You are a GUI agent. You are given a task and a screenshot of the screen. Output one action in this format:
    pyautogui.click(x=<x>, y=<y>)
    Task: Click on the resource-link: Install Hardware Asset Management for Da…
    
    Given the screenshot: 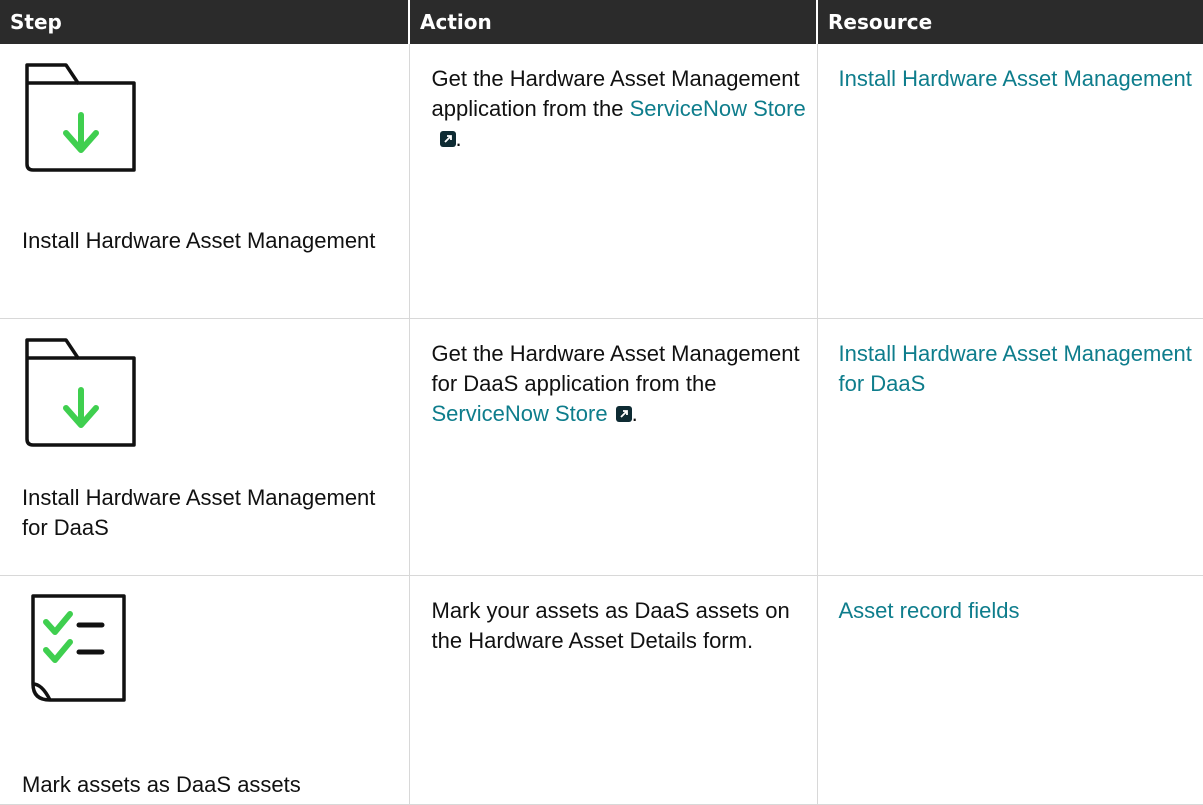 What is the action you would take?
    pyautogui.click(x=1015, y=368)
    